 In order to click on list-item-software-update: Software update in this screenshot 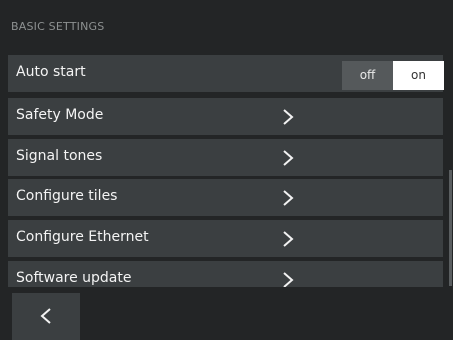, I will do `click(225, 274)`.